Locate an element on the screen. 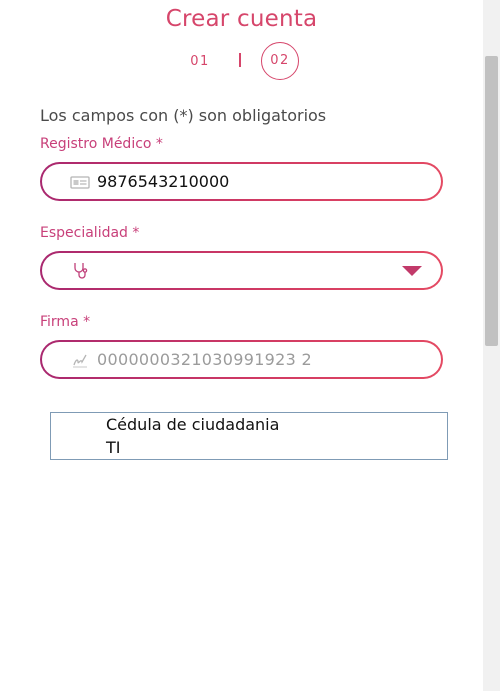 The image size is (500, 691). option-cedula: Cédula de ciudadania is located at coordinates (192, 425).